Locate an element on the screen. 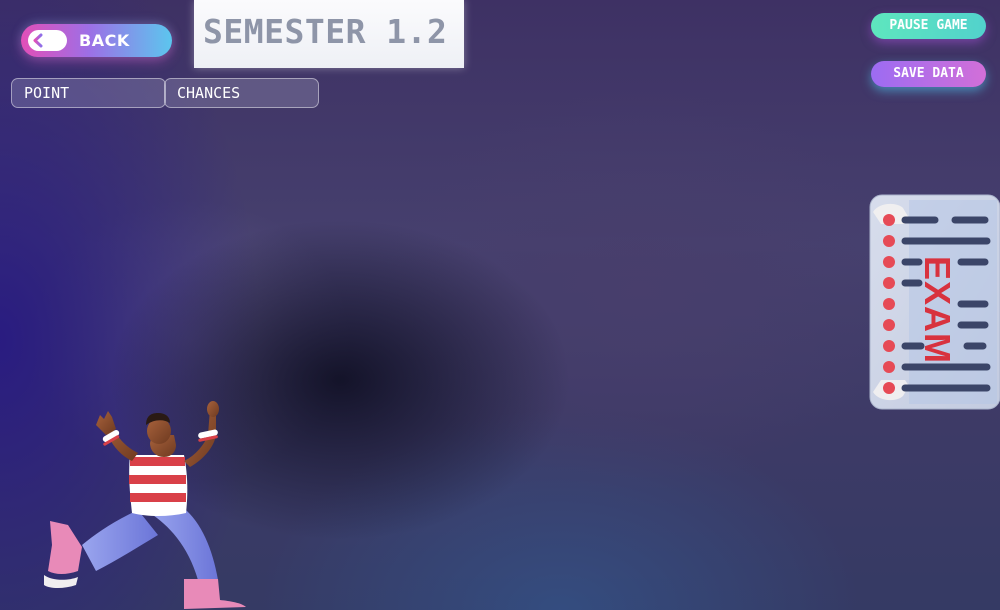 This screenshot has height=610, width=1000. back-button: BACK is located at coordinates (96, 40).